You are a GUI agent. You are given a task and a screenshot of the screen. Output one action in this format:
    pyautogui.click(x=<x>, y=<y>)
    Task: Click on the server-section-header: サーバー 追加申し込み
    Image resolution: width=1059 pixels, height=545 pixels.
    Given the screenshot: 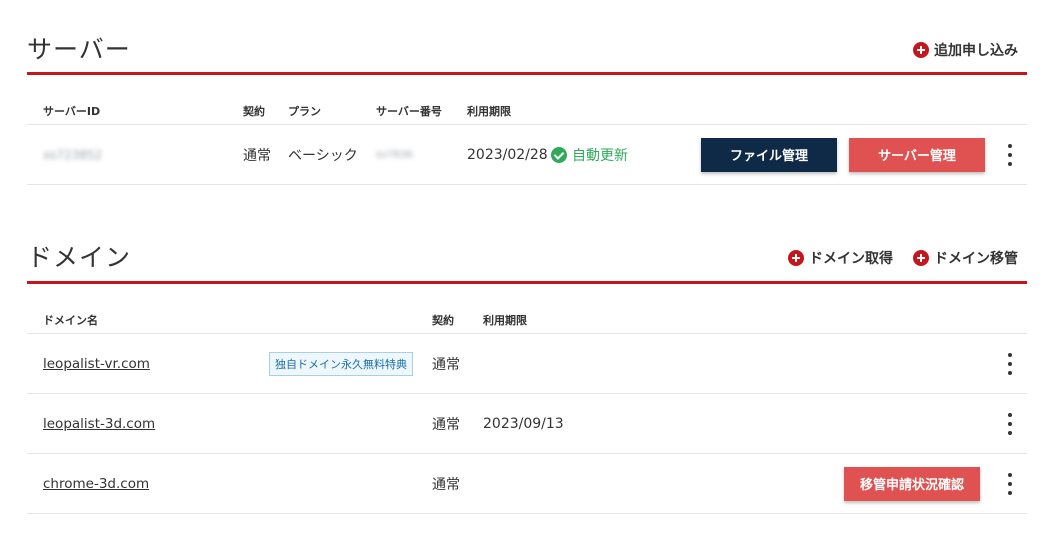 What is the action you would take?
    pyautogui.click(x=527, y=37)
    